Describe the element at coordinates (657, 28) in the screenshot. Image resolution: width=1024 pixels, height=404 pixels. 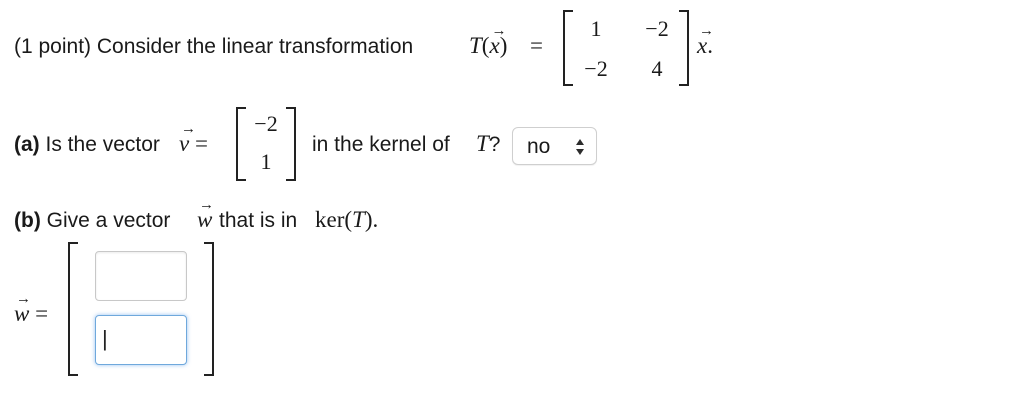
I see `matrix-cell-1-2: −2` at that location.